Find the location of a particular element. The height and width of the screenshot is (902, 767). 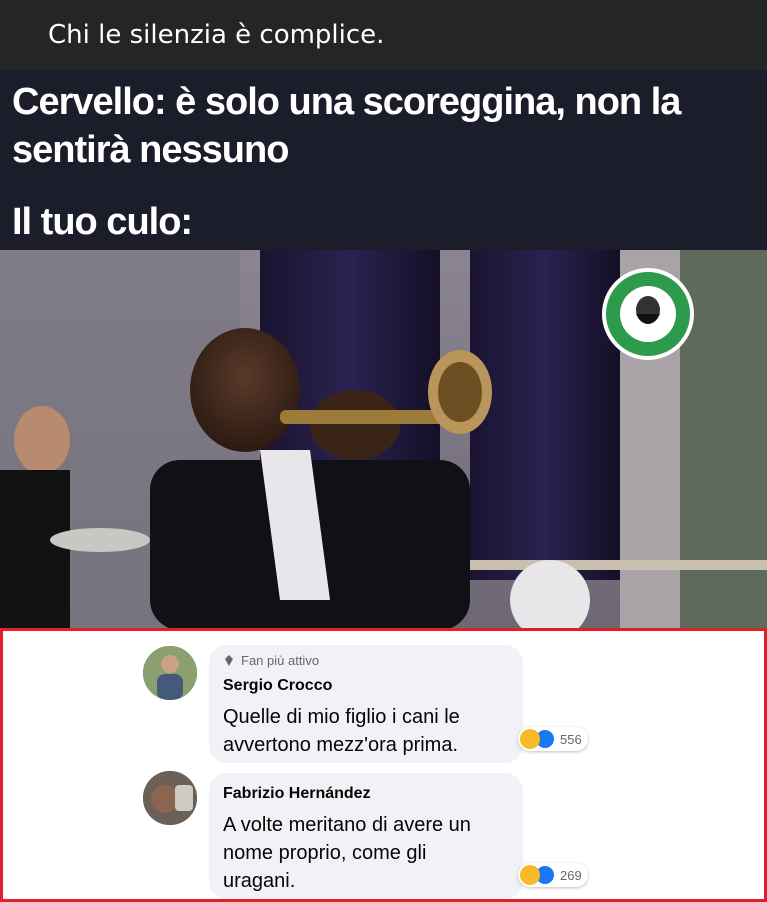

reaction-count: 556 is located at coordinates (571, 739).